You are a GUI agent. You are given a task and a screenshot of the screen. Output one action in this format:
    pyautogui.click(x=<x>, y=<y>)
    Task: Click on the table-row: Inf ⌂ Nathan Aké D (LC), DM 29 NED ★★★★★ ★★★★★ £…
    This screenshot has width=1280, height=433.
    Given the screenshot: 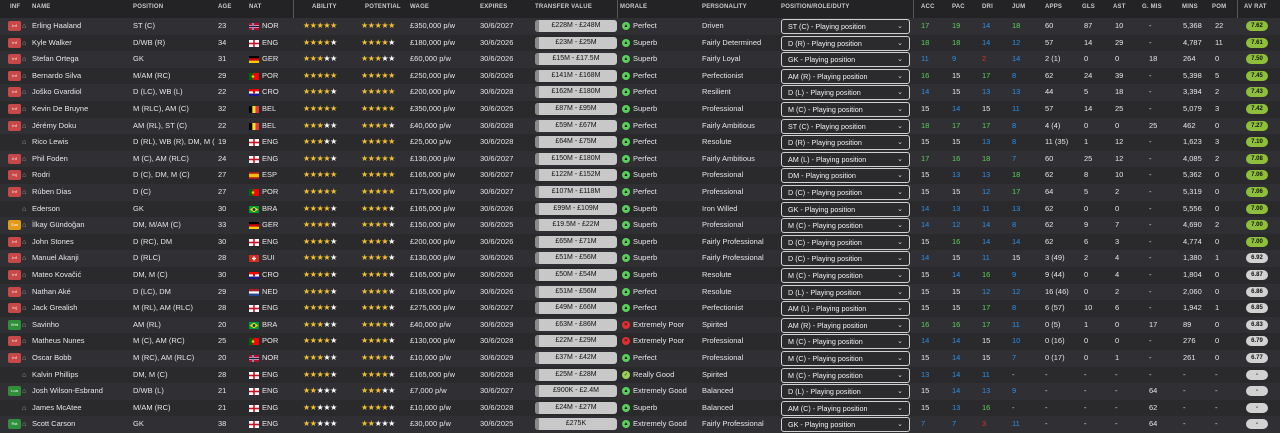 What is the action you would take?
    pyautogui.click(x=640, y=292)
    